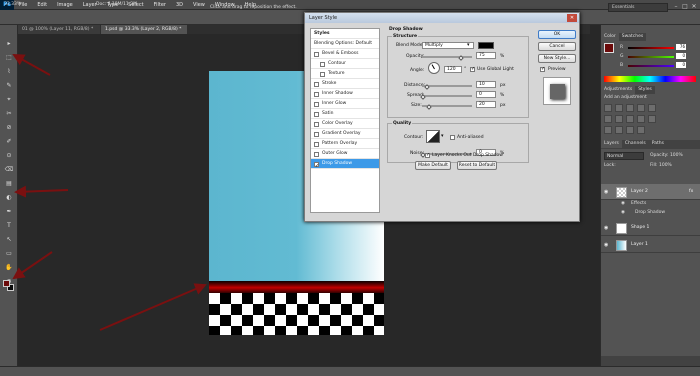  What do you see at coordinates (433, 165) in the screenshot?
I see `make-default-button: Make Default` at bounding box center [433, 165].